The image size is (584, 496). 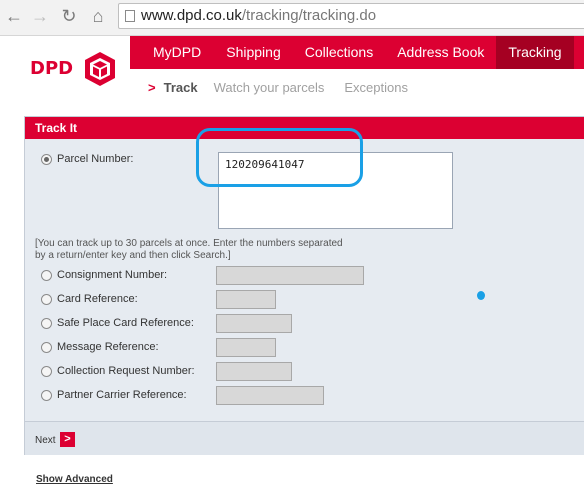 I want to click on safe-place-card-radio, so click(x=46, y=323).